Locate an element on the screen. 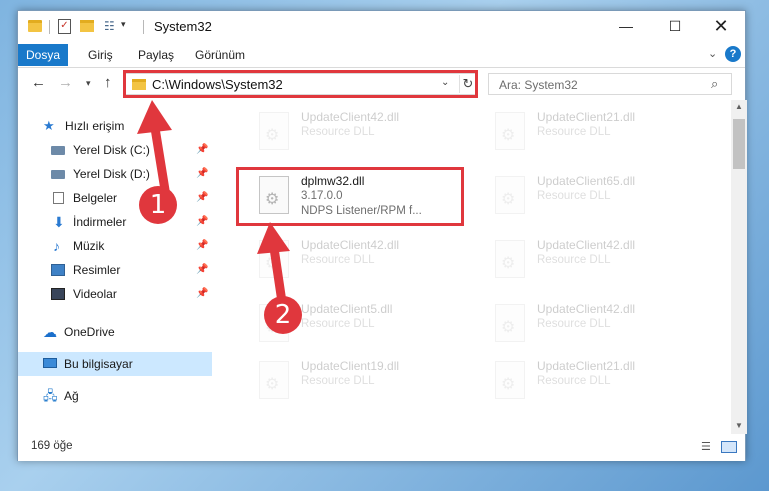 The image size is (769, 491). help-icon: ? is located at coordinates (733, 54).